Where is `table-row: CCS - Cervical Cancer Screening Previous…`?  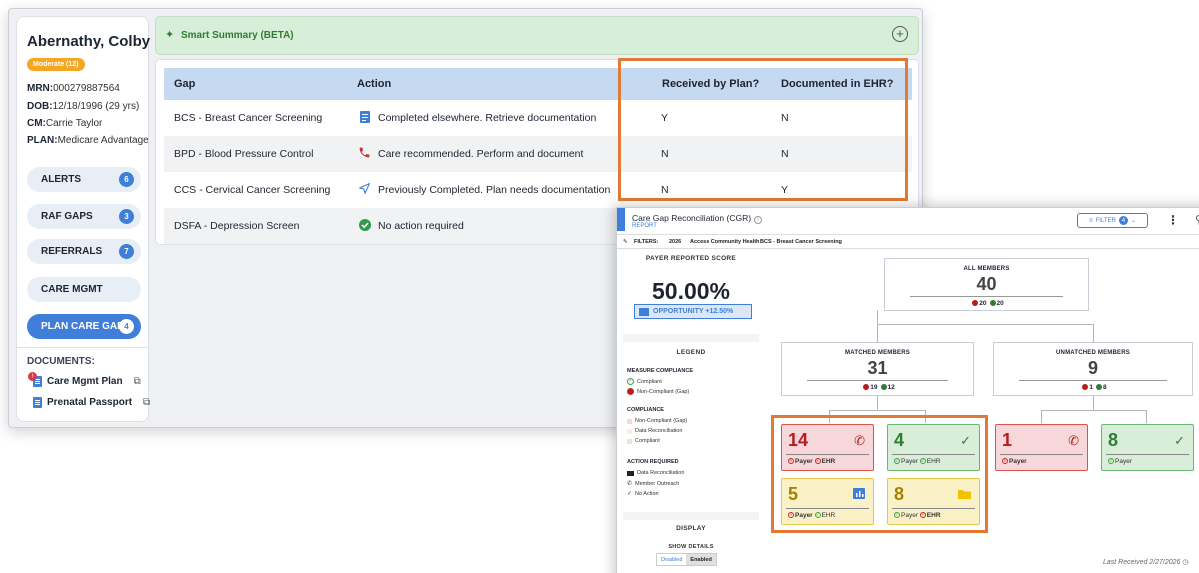 table-row: CCS - Cervical Cancer Screening Previous… is located at coordinates (538, 190).